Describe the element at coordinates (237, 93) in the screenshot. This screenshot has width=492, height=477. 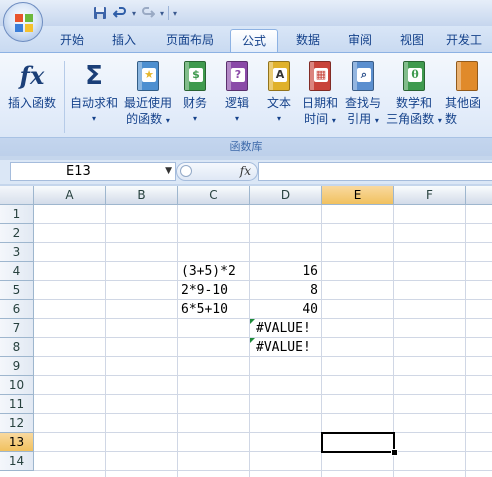
I see `logical-button: ? 逻辑 ▾` at that location.